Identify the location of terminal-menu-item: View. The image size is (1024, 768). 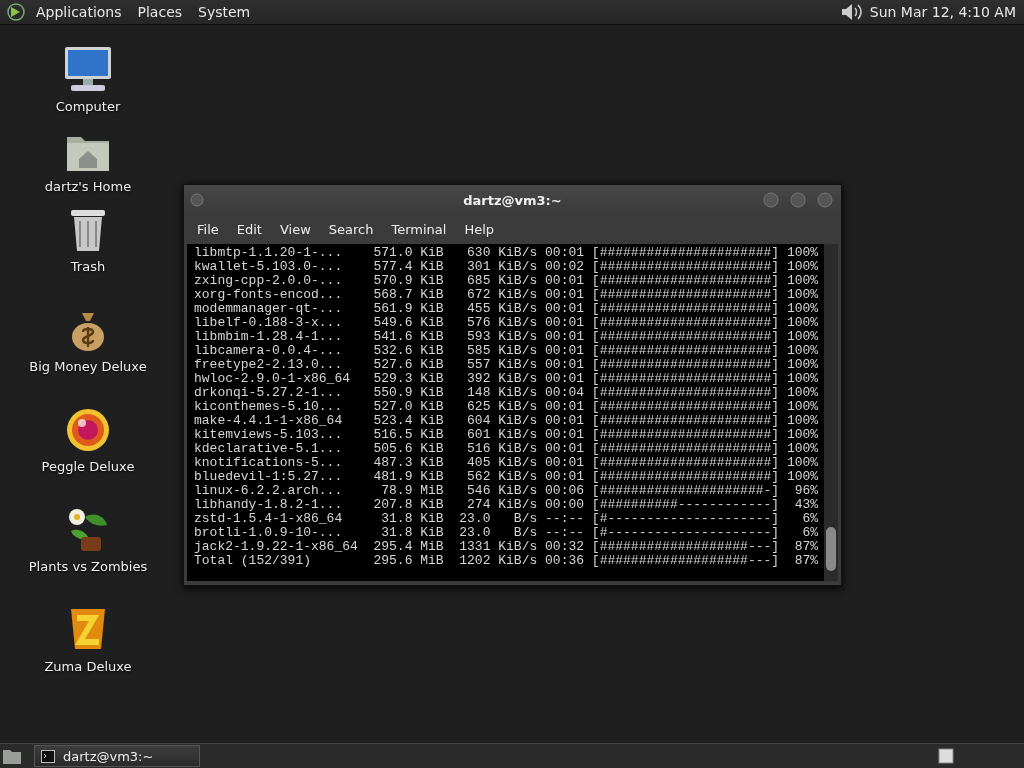
(295, 229).